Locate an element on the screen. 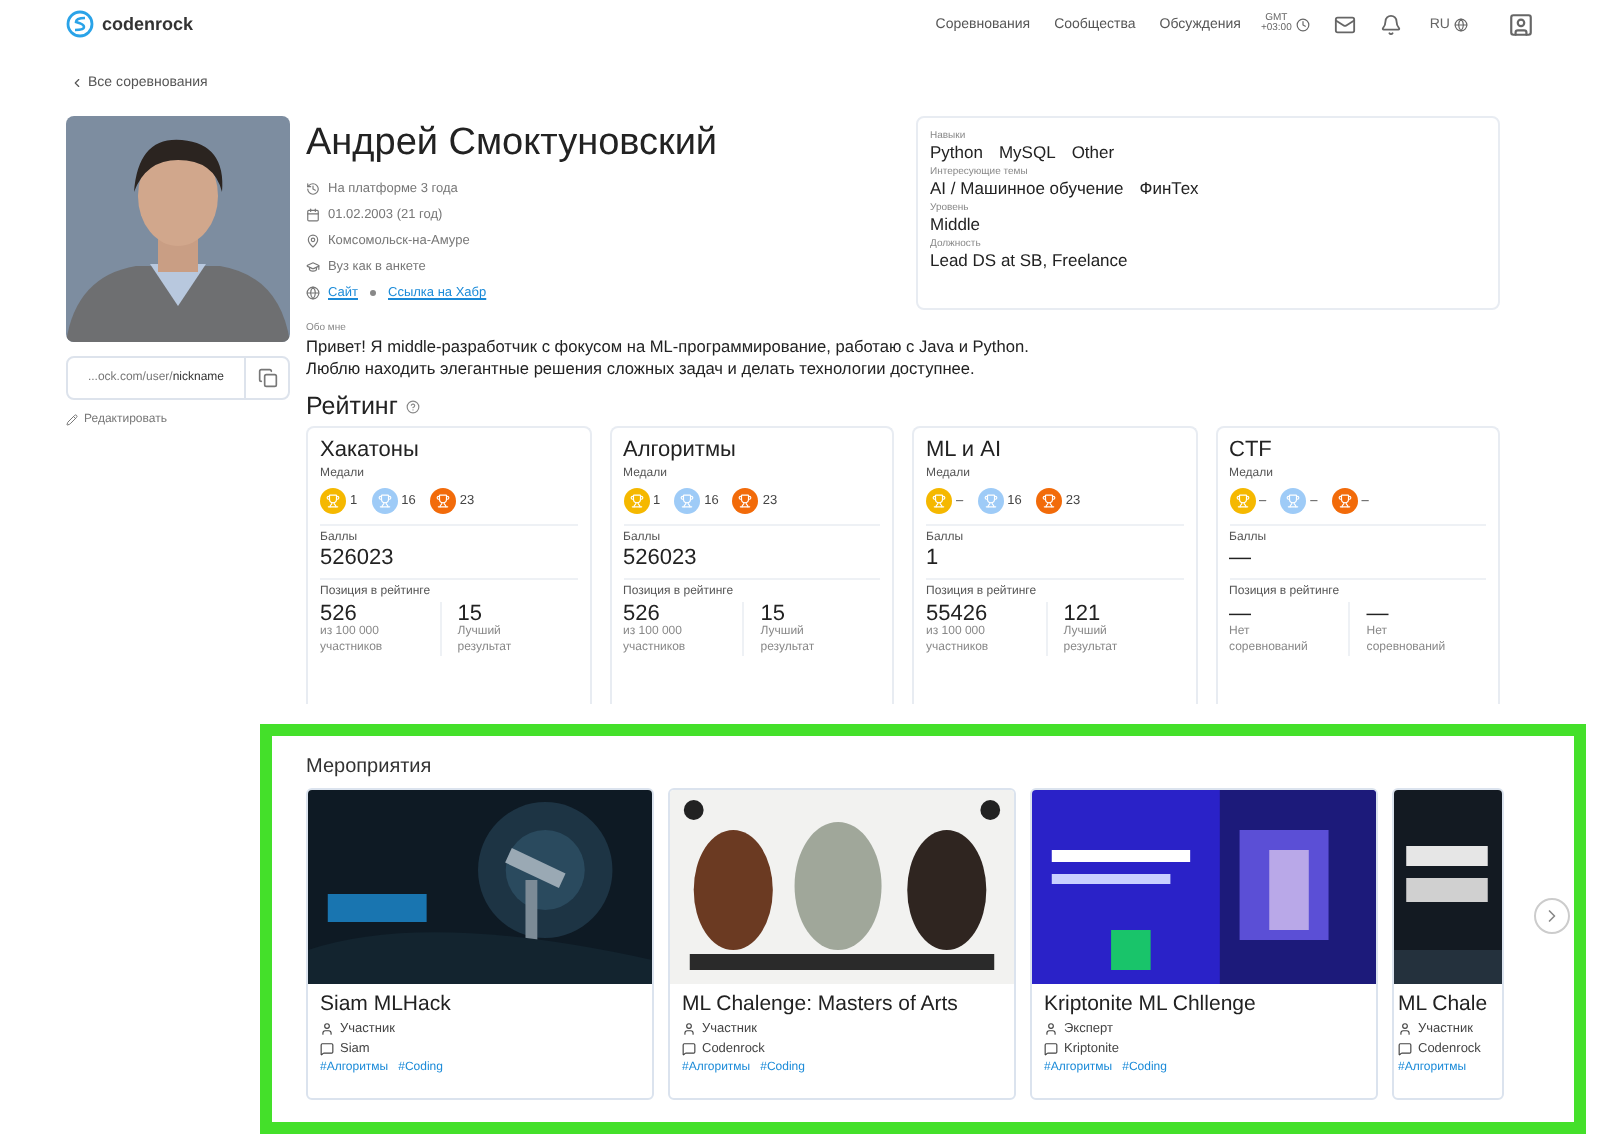  event-title: ML Chale is located at coordinates (1444, 1004).